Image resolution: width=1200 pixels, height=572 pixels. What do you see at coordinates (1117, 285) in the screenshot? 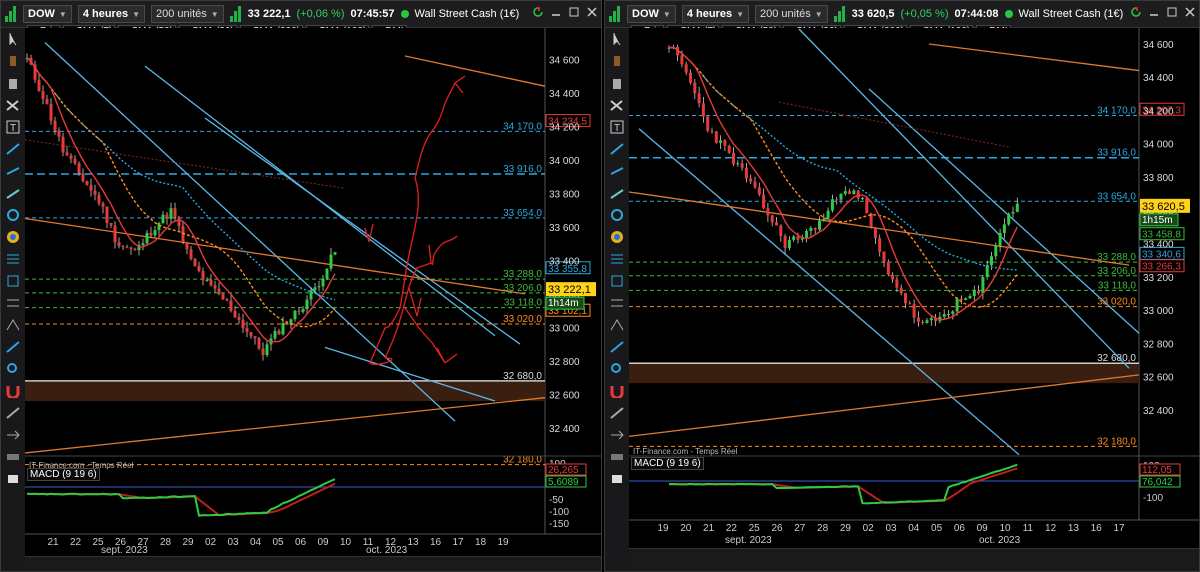
I see `level-label: 33 118,0` at bounding box center [1117, 285].